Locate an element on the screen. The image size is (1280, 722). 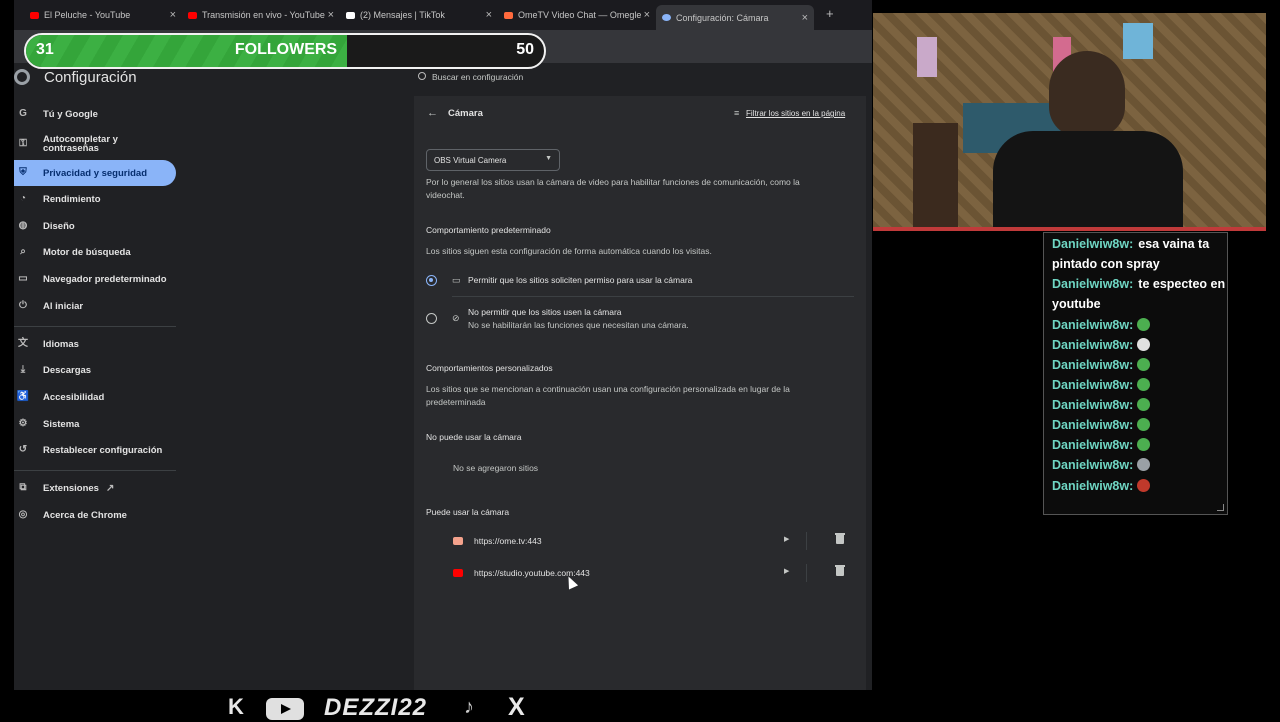
selected-device-label: OBS Virtual Camera is located at coordinates (470, 160).